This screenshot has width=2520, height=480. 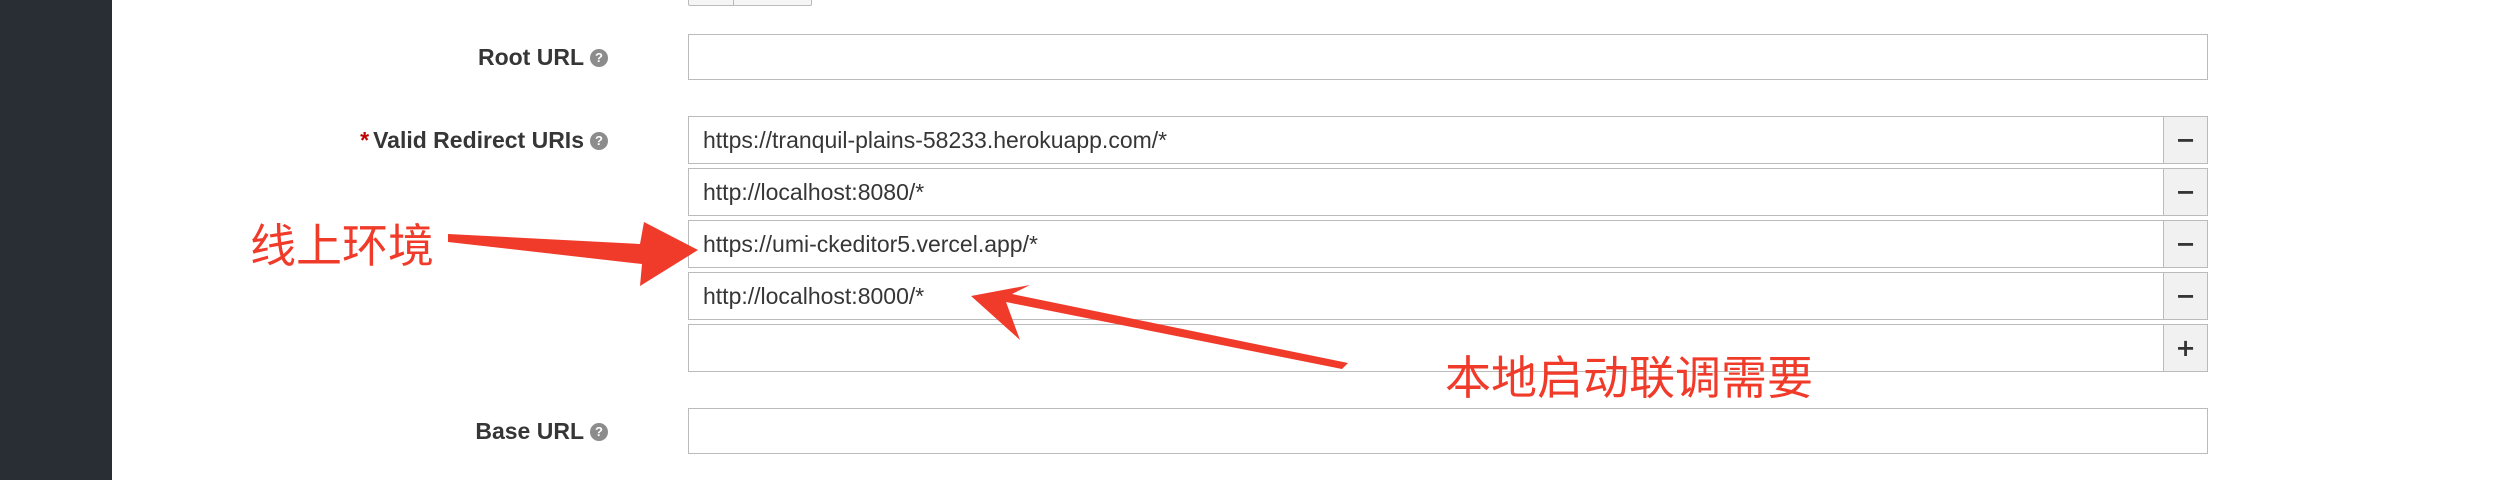 What do you see at coordinates (1159, 327) in the screenshot?
I see `arrow-local-debug` at bounding box center [1159, 327].